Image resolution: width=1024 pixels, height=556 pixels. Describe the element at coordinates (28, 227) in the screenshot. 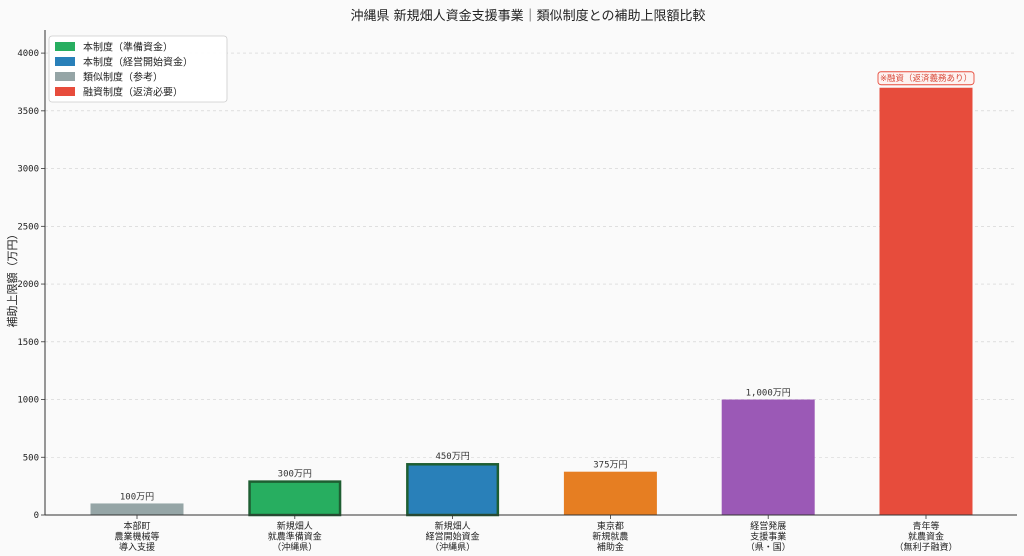

I see `y-tick-label-5: 2500` at that location.